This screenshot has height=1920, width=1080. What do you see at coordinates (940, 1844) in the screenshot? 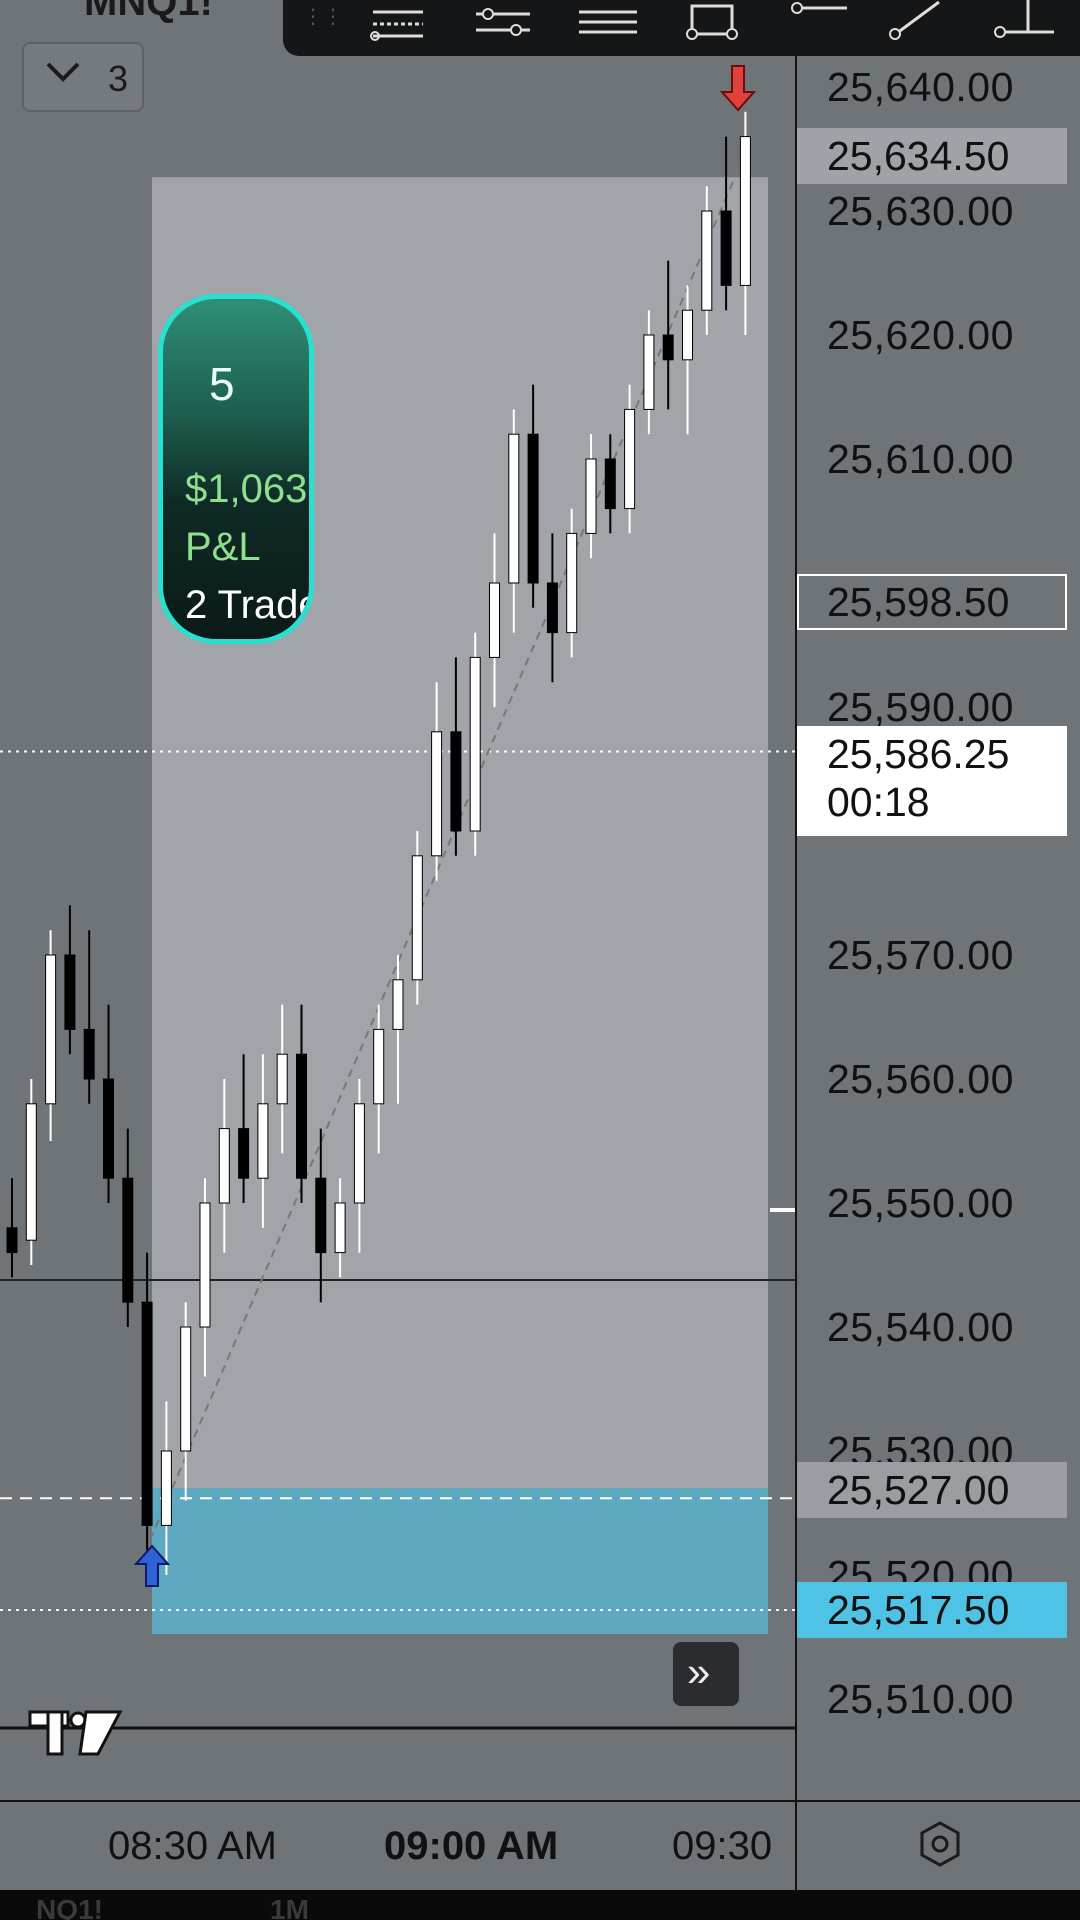
I see `settings-icon` at bounding box center [940, 1844].